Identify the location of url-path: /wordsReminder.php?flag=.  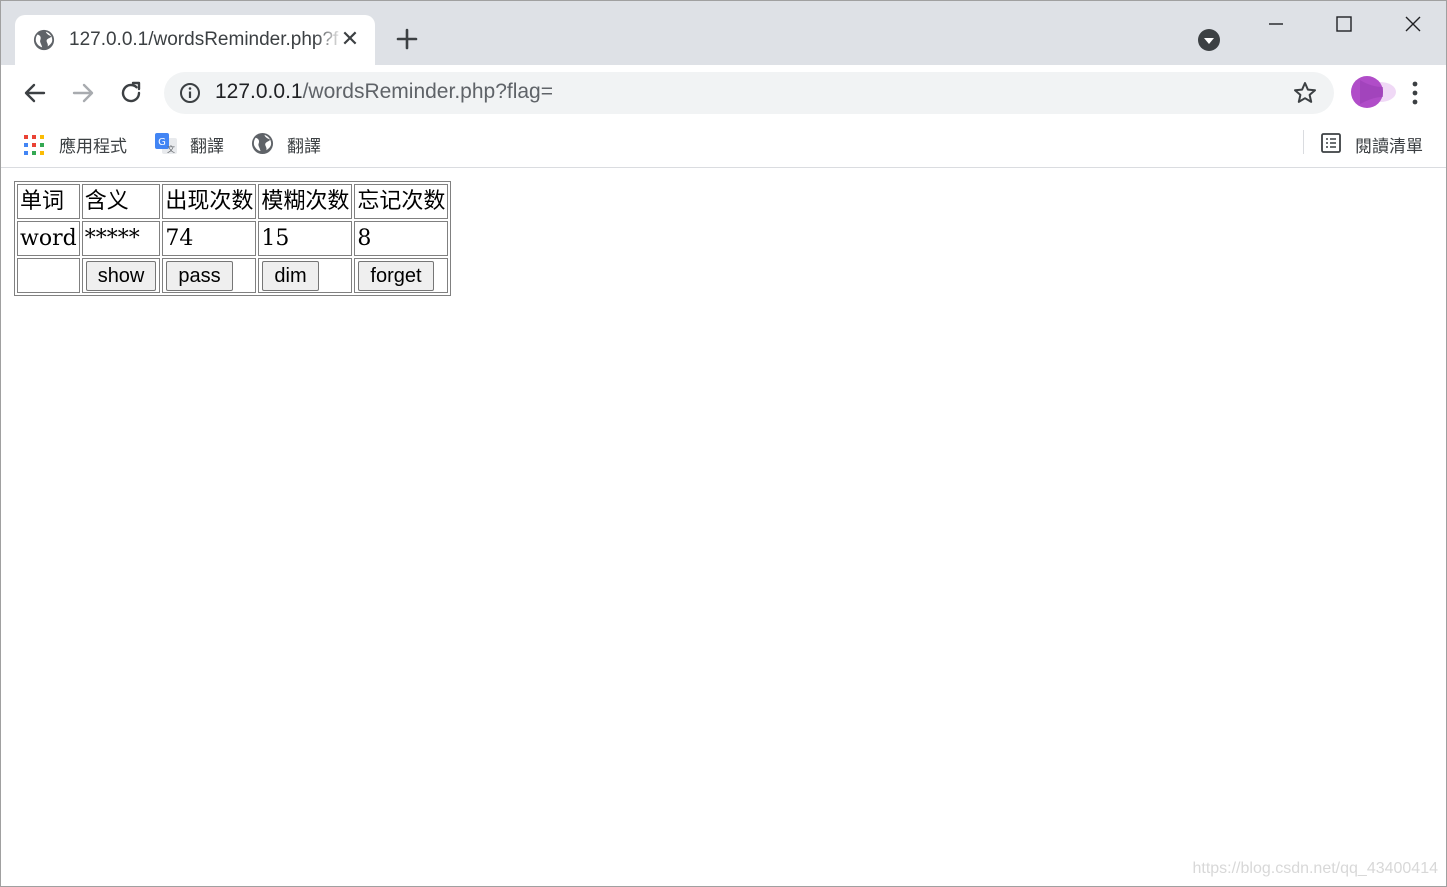
(427, 91).